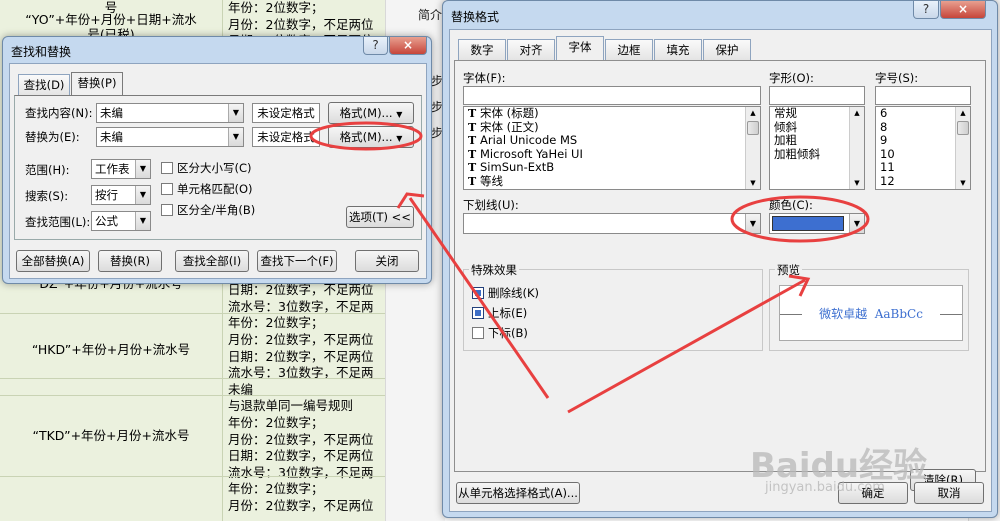 This screenshot has width=1000, height=521. I want to click on replace-input: 未编 ▼, so click(170, 137).